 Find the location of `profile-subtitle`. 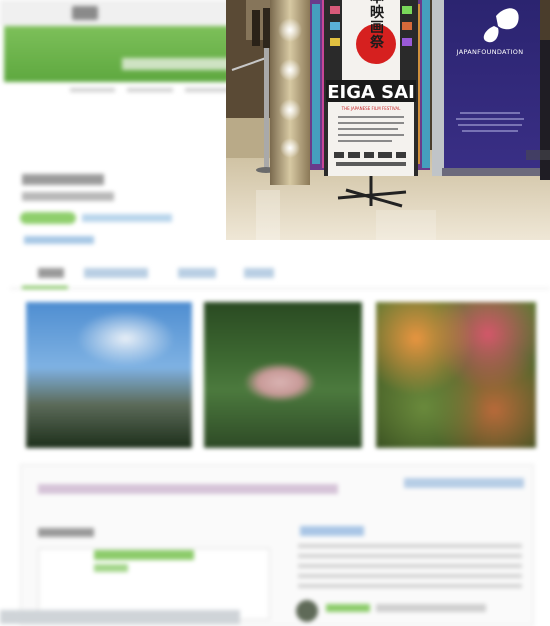

profile-subtitle is located at coordinates (68, 196).